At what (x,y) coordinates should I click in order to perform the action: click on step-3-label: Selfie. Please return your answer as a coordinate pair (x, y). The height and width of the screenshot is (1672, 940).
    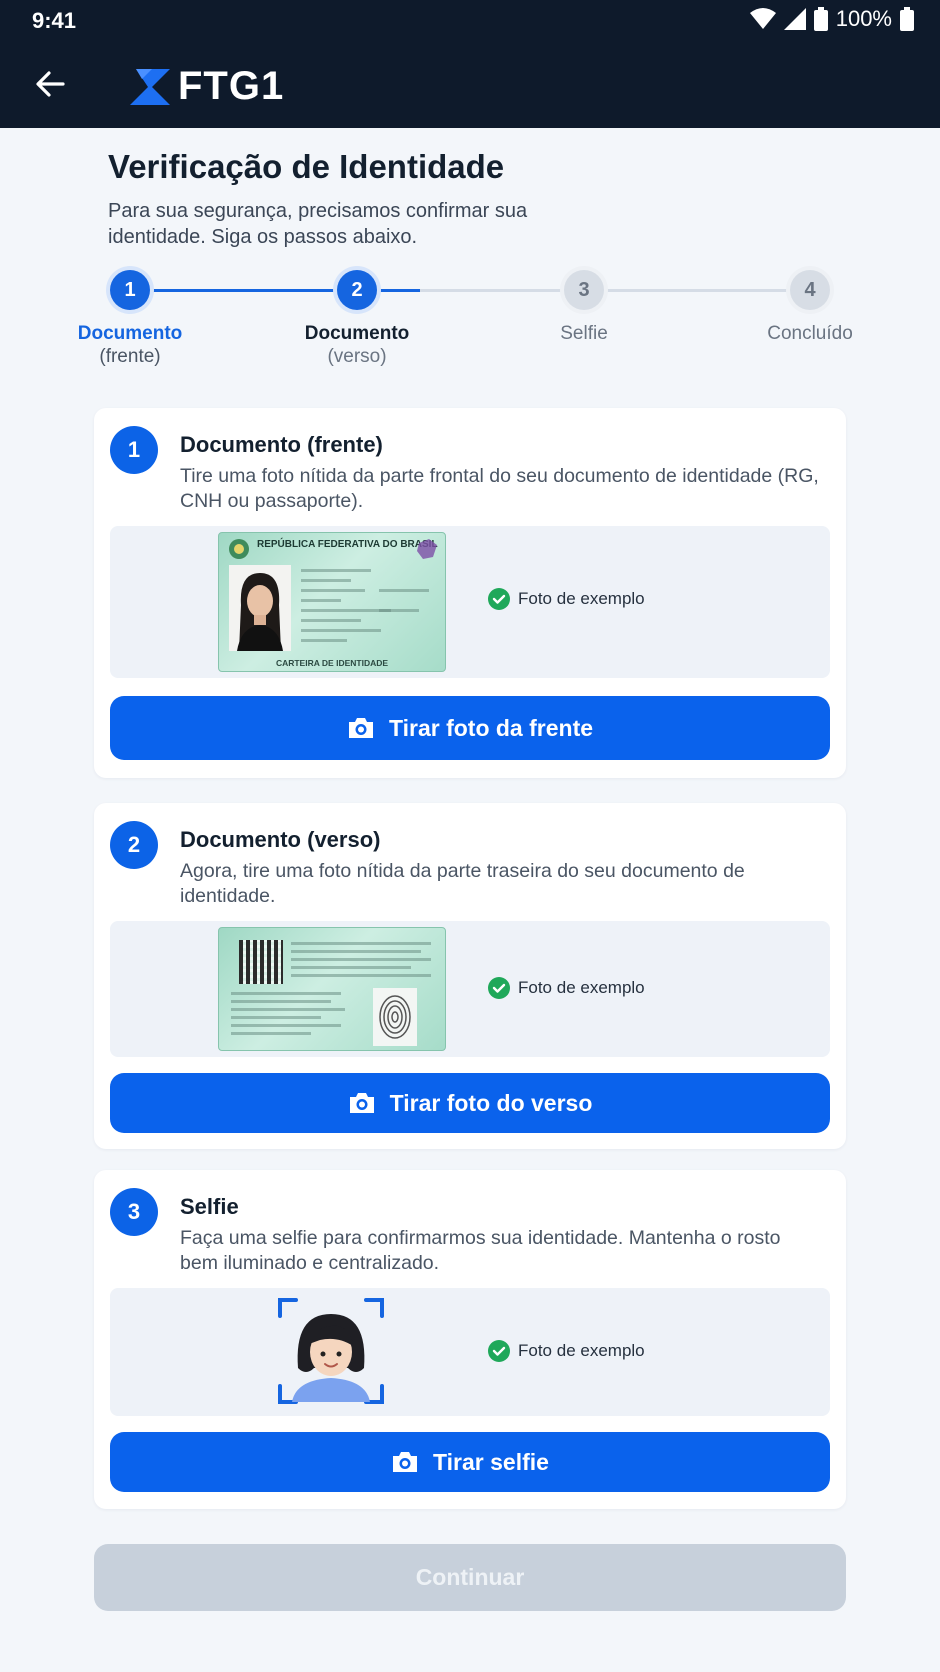
    Looking at the image, I should click on (584, 333).